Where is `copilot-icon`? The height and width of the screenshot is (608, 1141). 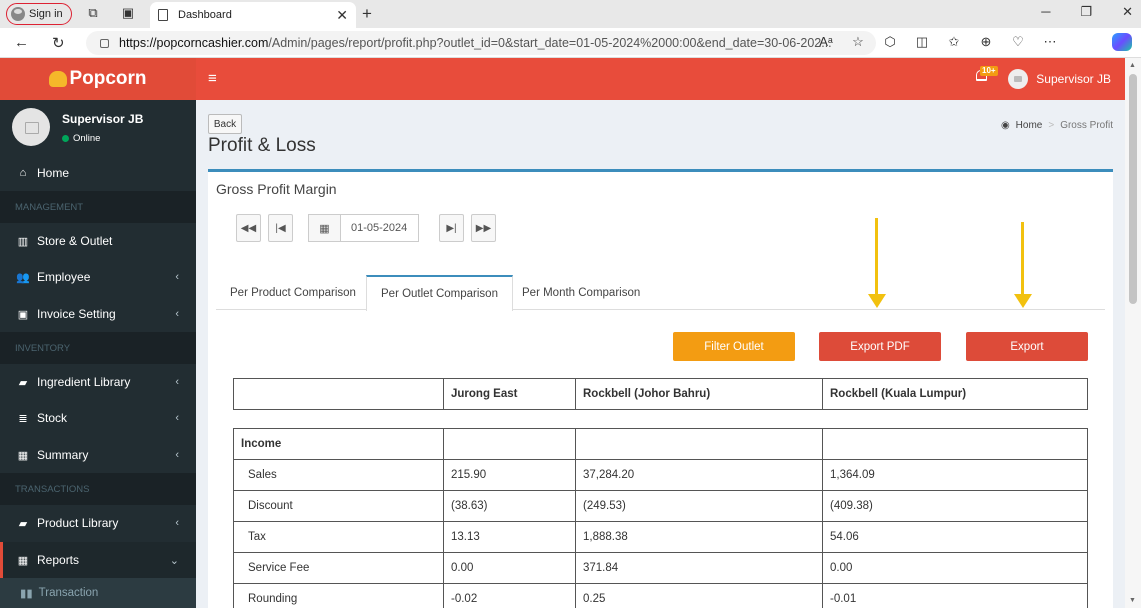
copilot-icon is located at coordinates (1122, 42).